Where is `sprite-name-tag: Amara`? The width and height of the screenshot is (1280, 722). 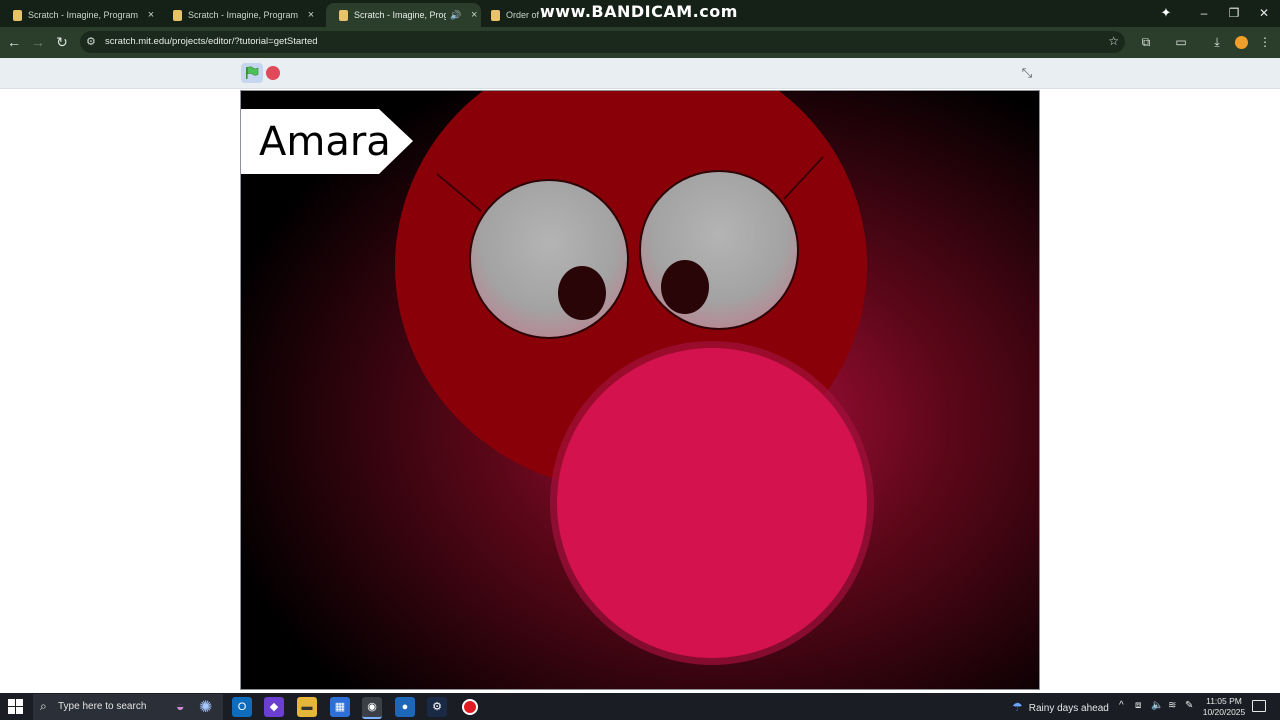 sprite-name-tag: Amara is located at coordinates (327, 141).